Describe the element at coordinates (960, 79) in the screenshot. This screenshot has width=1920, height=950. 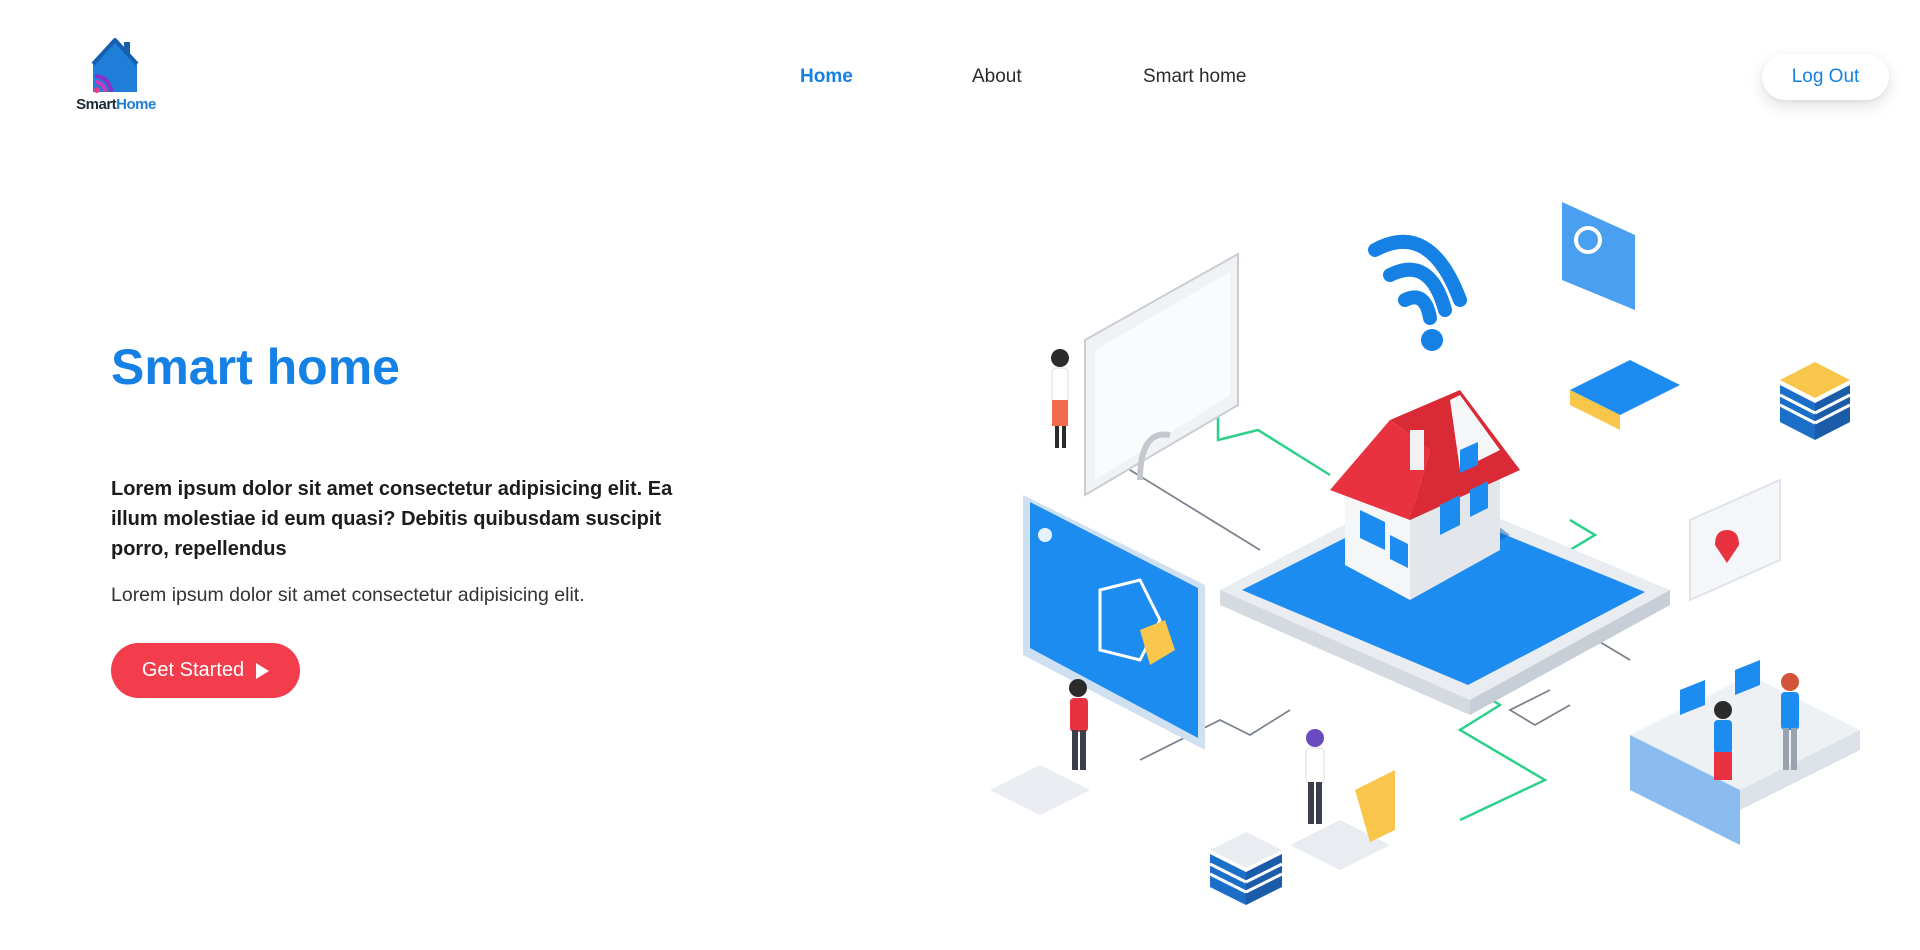
I see `main-nav: Home About Smart home` at that location.